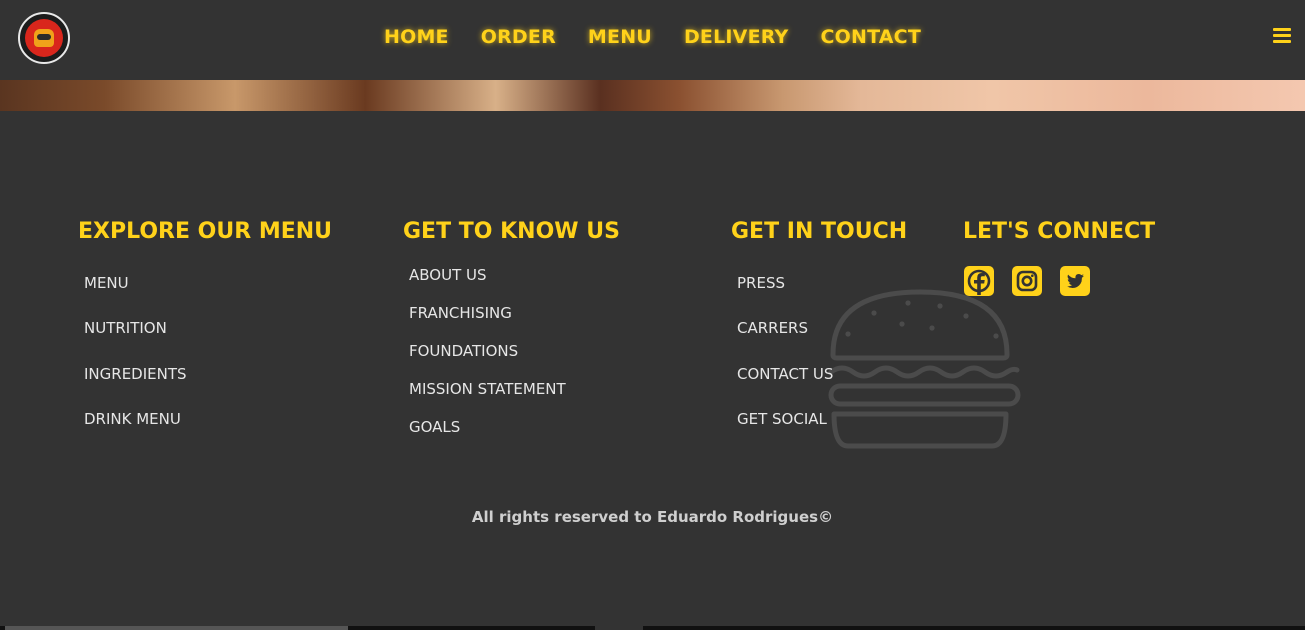 The height and width of the screenshot is (630, 1305). I want to click on footer-link-carrers: CARRERS, so click(772, 328).